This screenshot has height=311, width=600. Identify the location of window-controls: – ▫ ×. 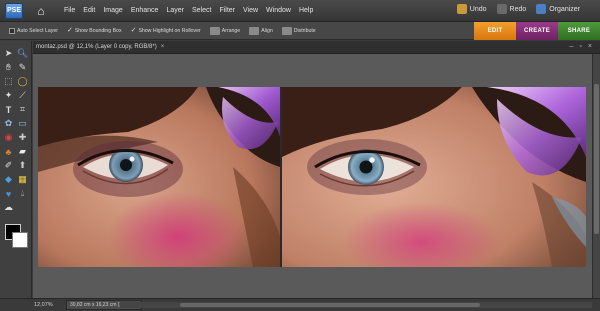
(581, 47).